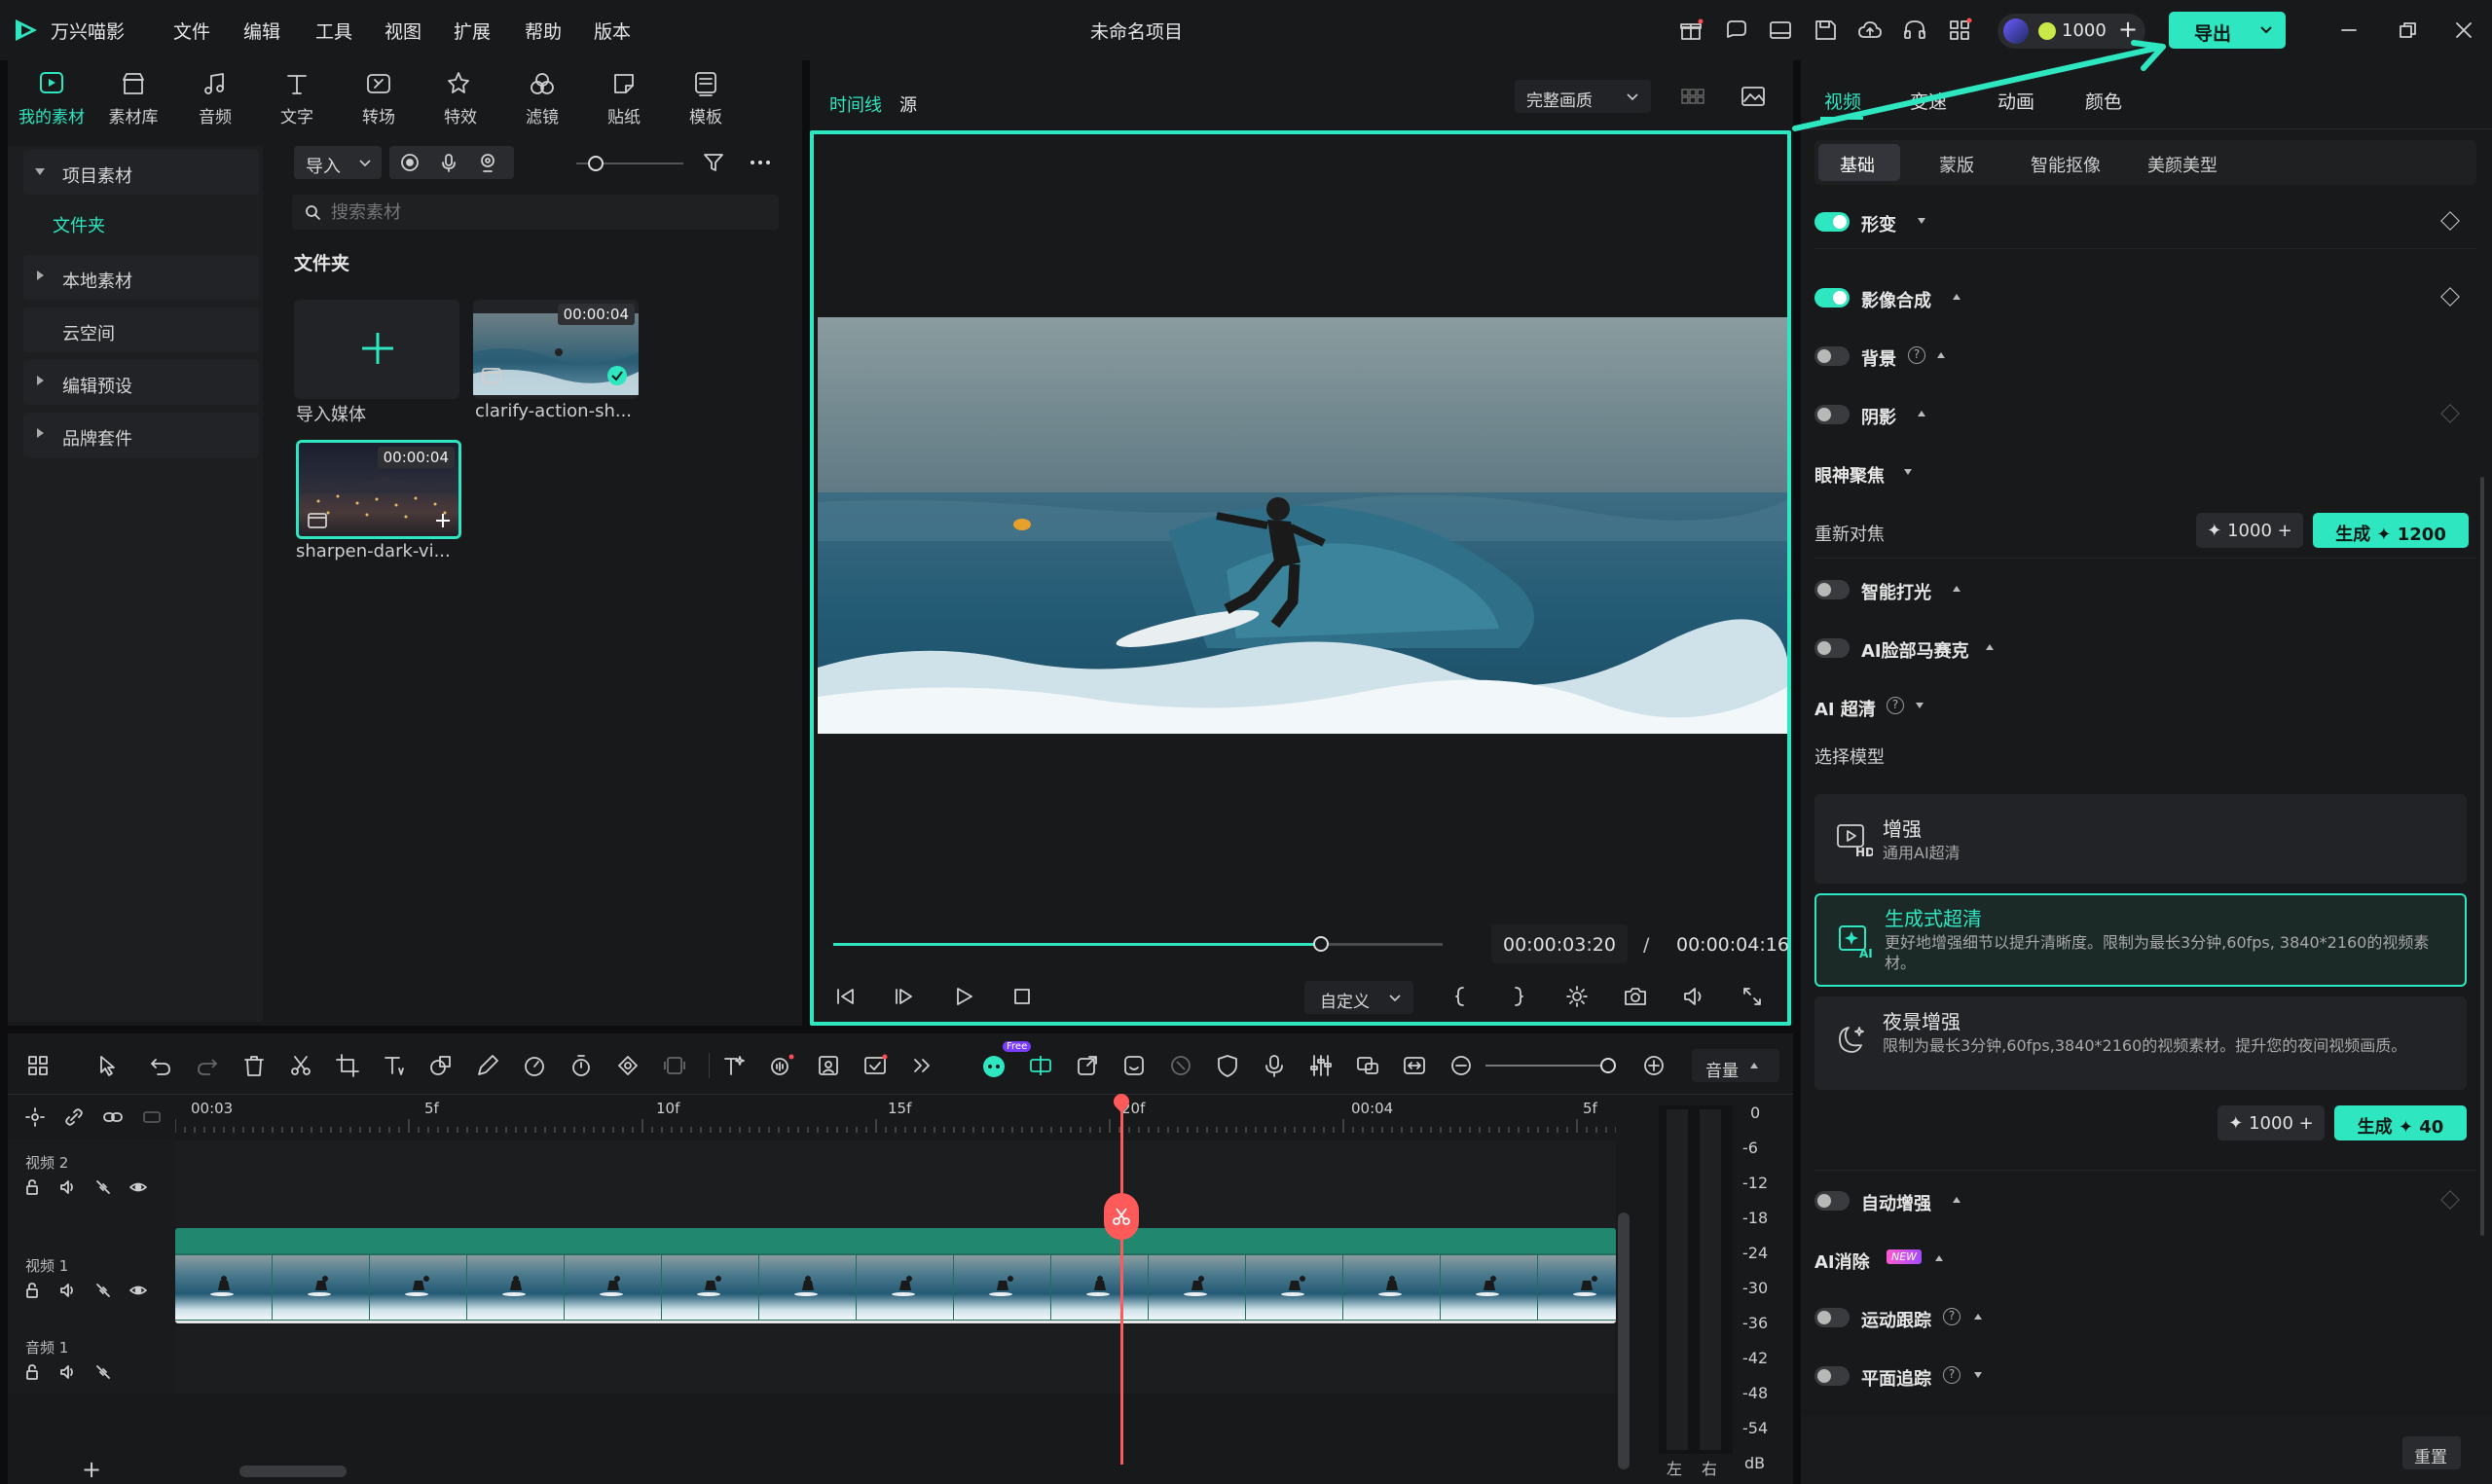 This screenshot has height=1484, width=2492. I want to click on keyframe-diamond-icon, so click(2450, 221).